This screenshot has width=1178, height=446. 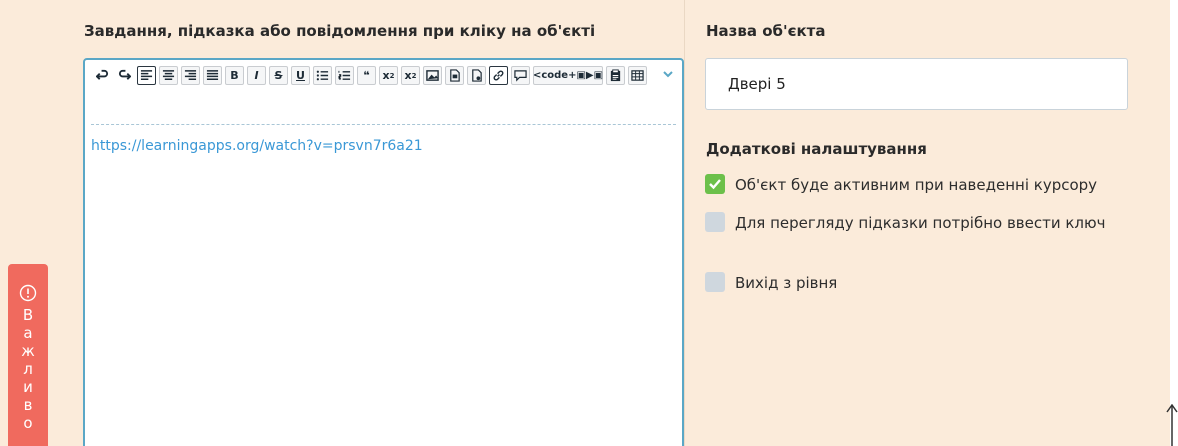 What do you see at coordinates (520, 75) in the screenshot?
I see `comment-icon` at bounding box center [520, 75].